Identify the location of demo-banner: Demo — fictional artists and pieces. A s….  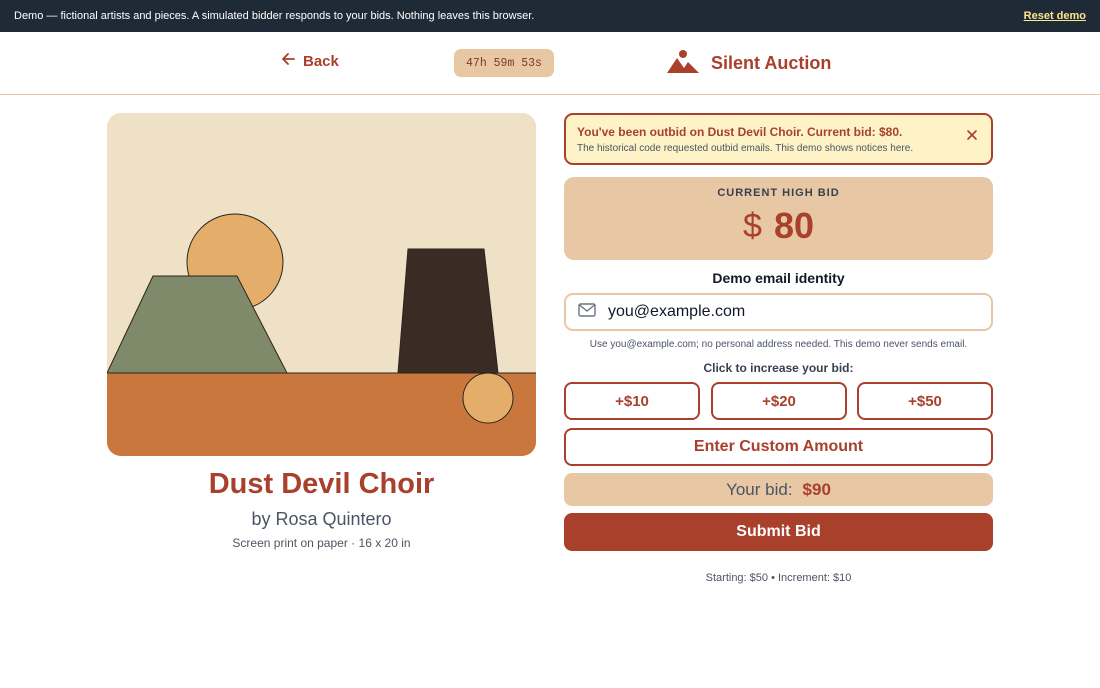
(550, 16).